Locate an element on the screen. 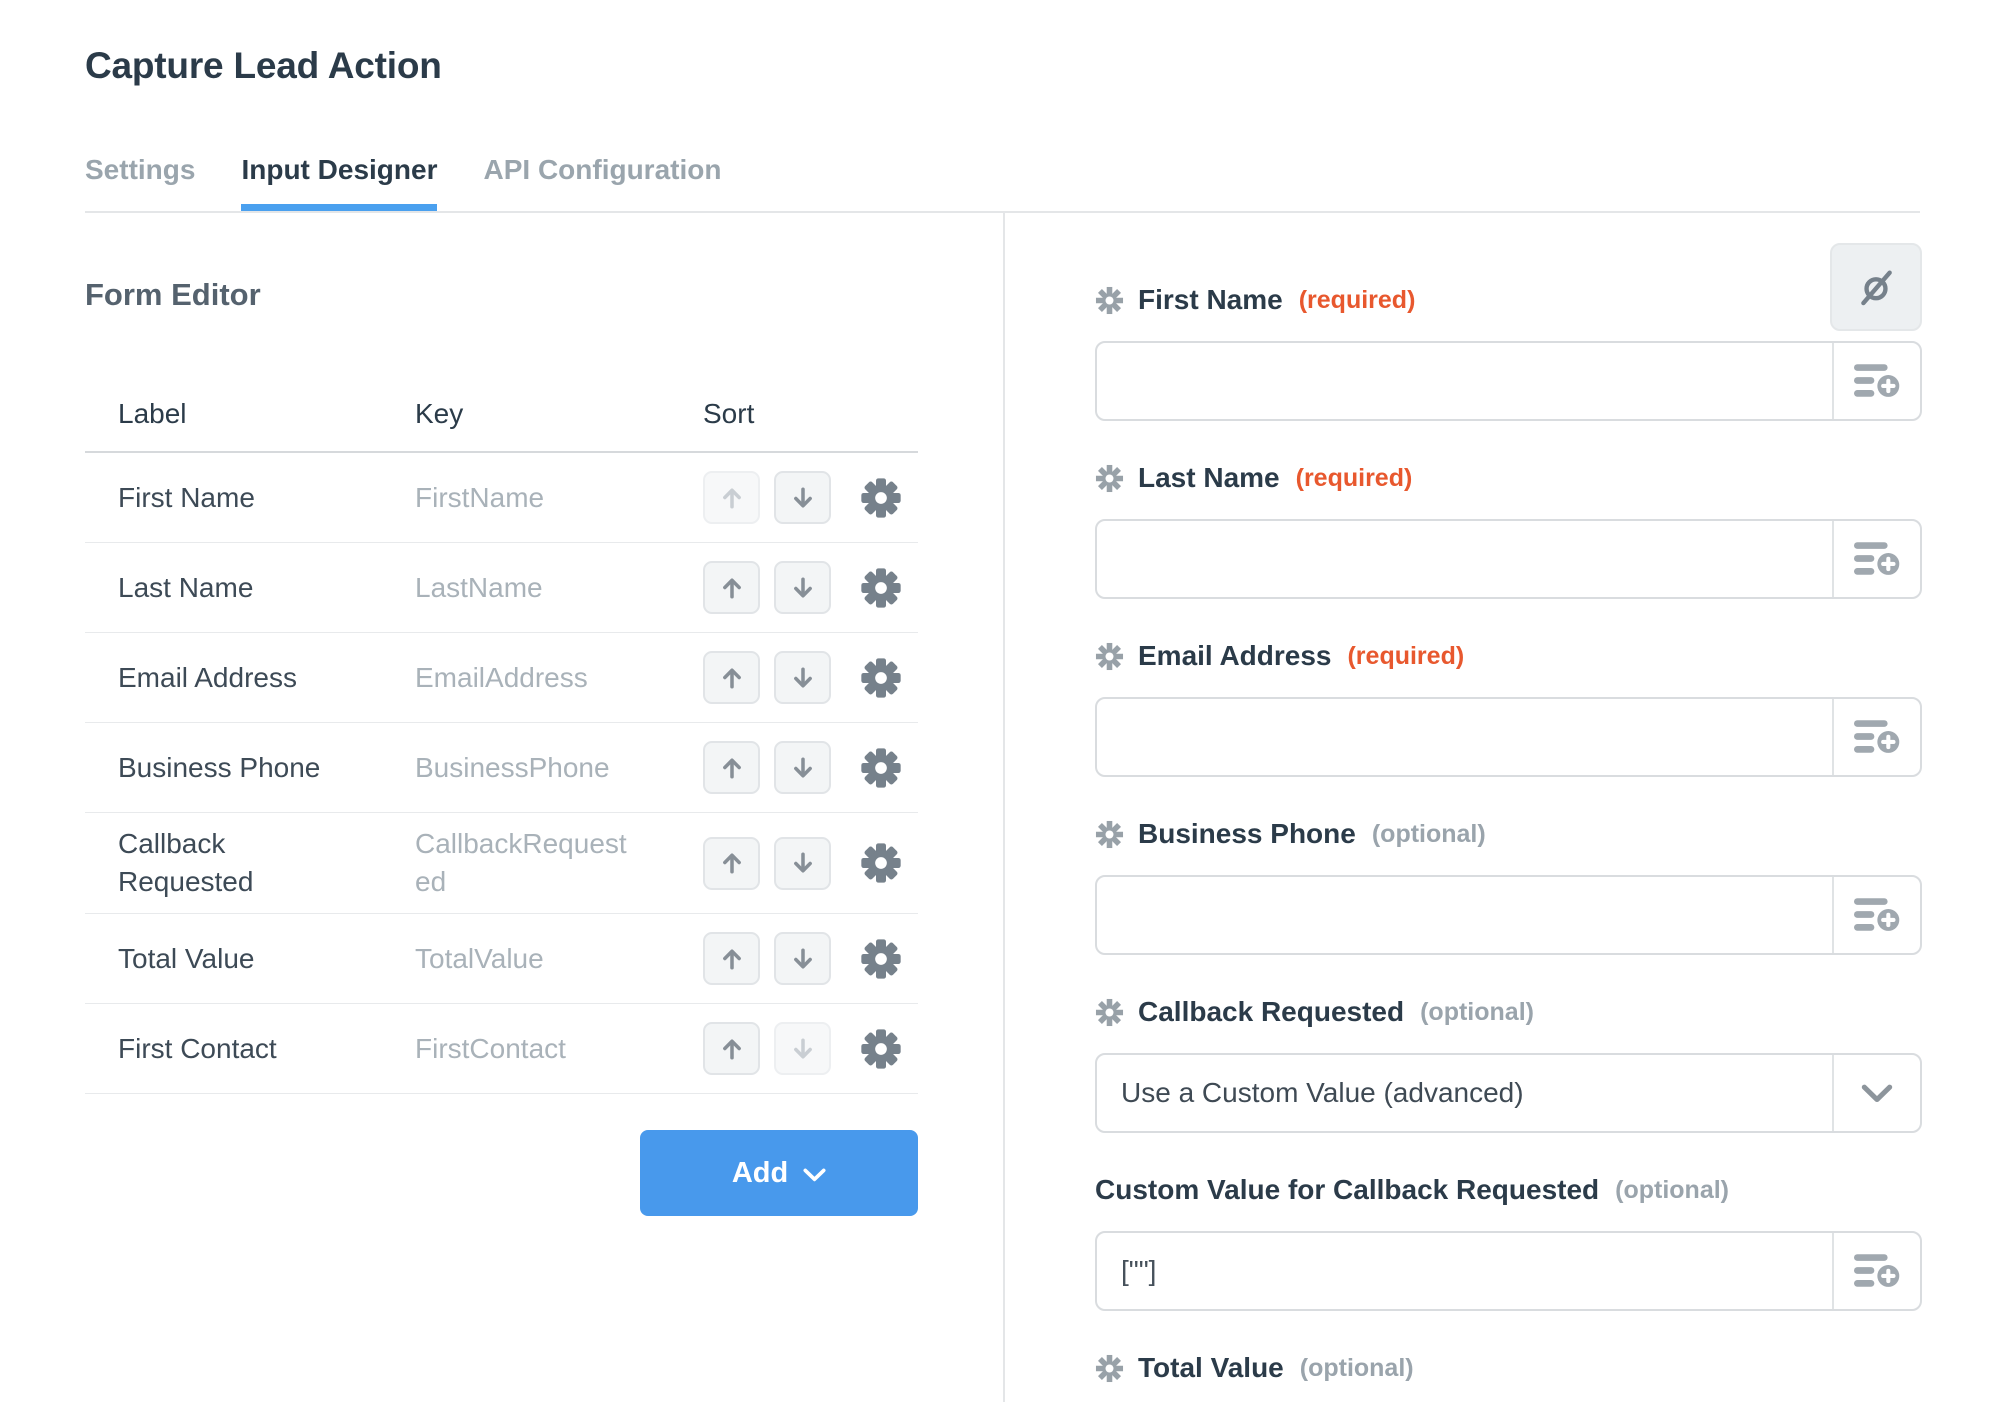  preview-field: Last Name (required) is located at coordinates (1508, 531).